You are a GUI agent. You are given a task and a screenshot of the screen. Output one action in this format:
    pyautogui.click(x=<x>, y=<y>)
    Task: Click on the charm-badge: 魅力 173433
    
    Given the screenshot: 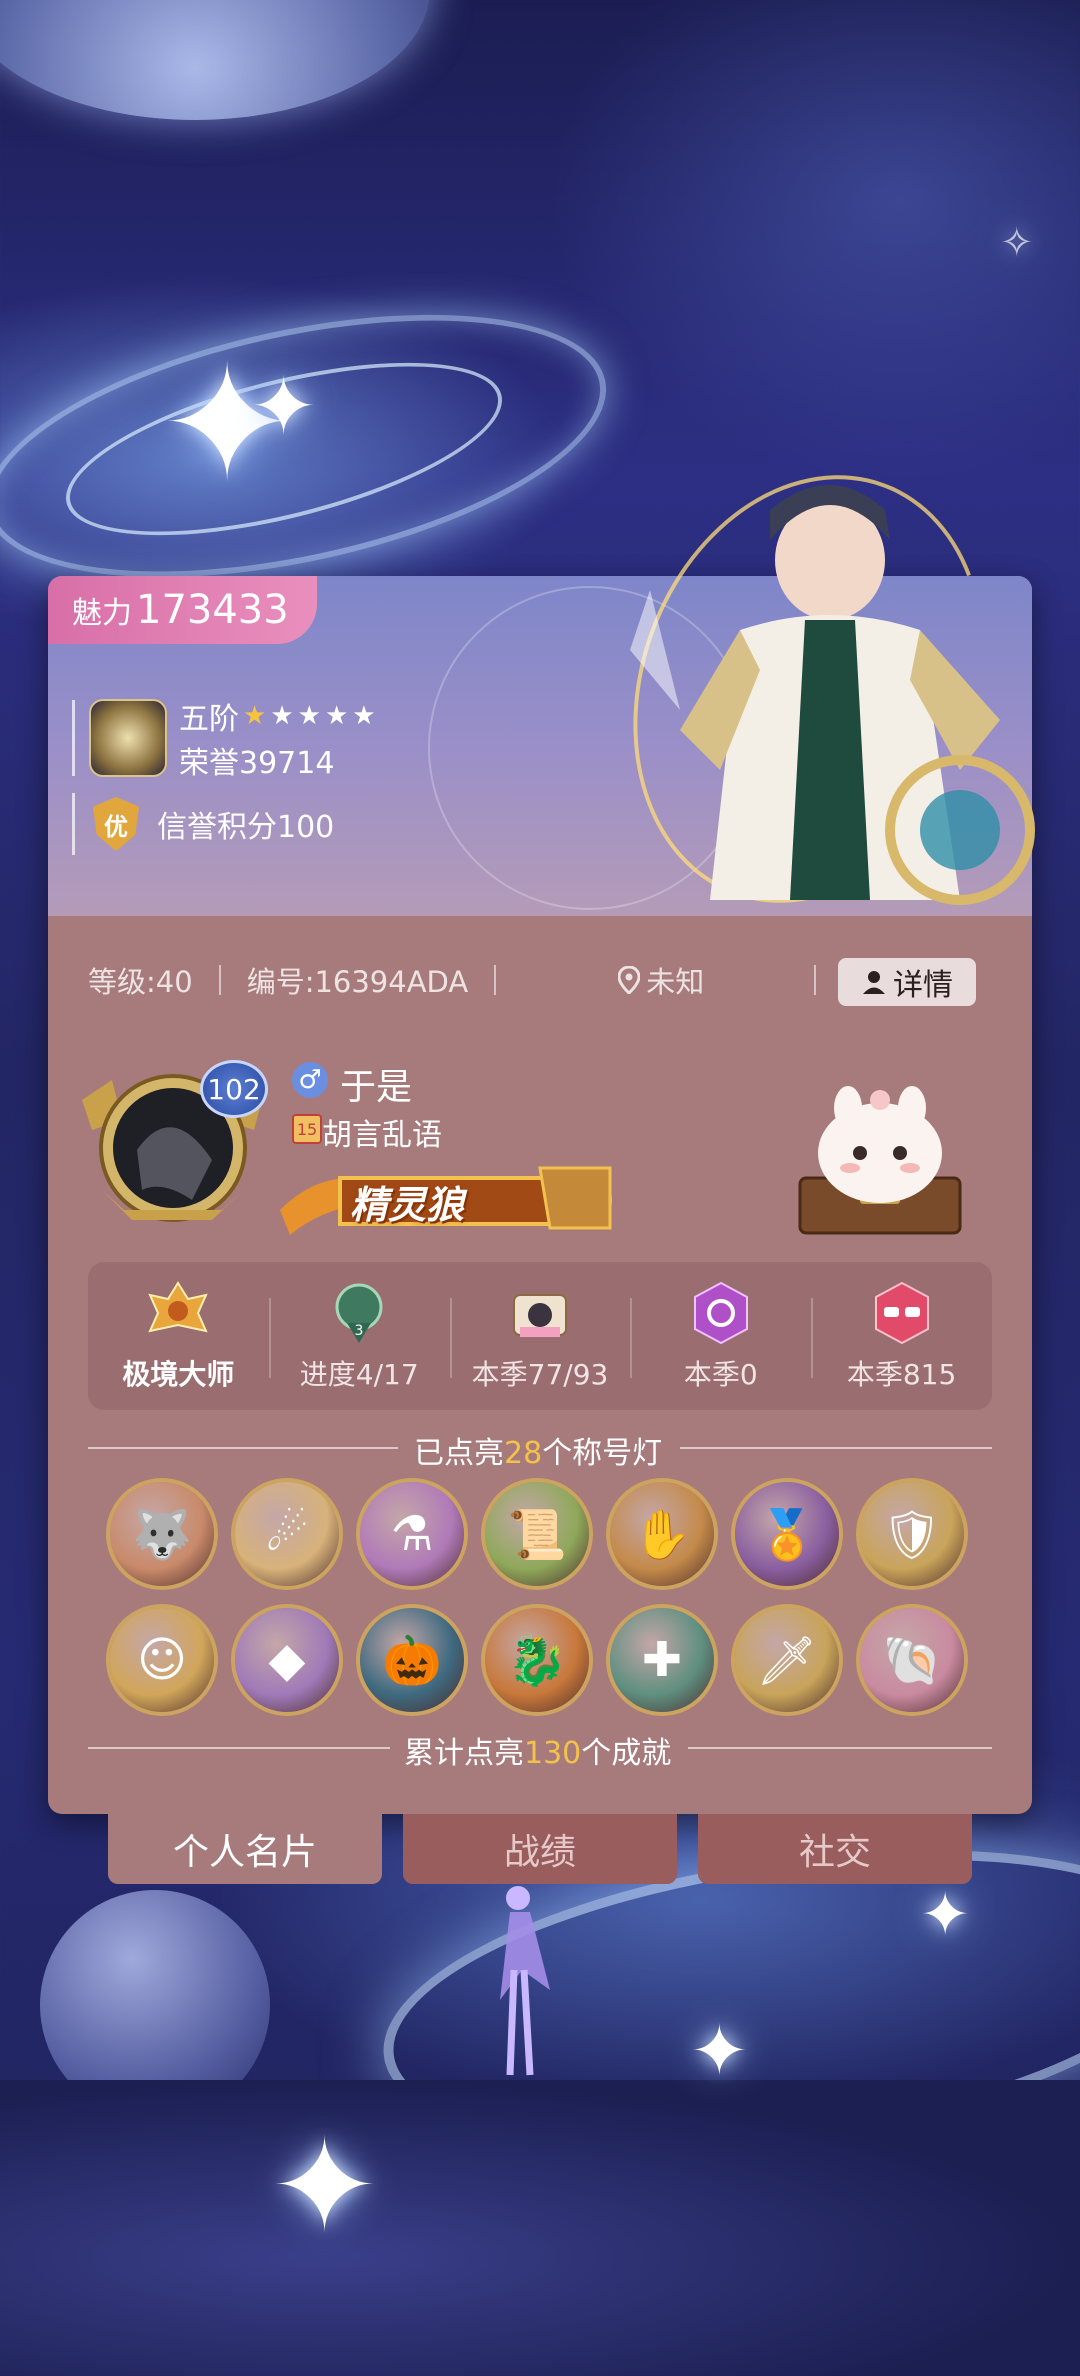 What is the action you would take?
    pyautogui.click(x=182, y=610)
    